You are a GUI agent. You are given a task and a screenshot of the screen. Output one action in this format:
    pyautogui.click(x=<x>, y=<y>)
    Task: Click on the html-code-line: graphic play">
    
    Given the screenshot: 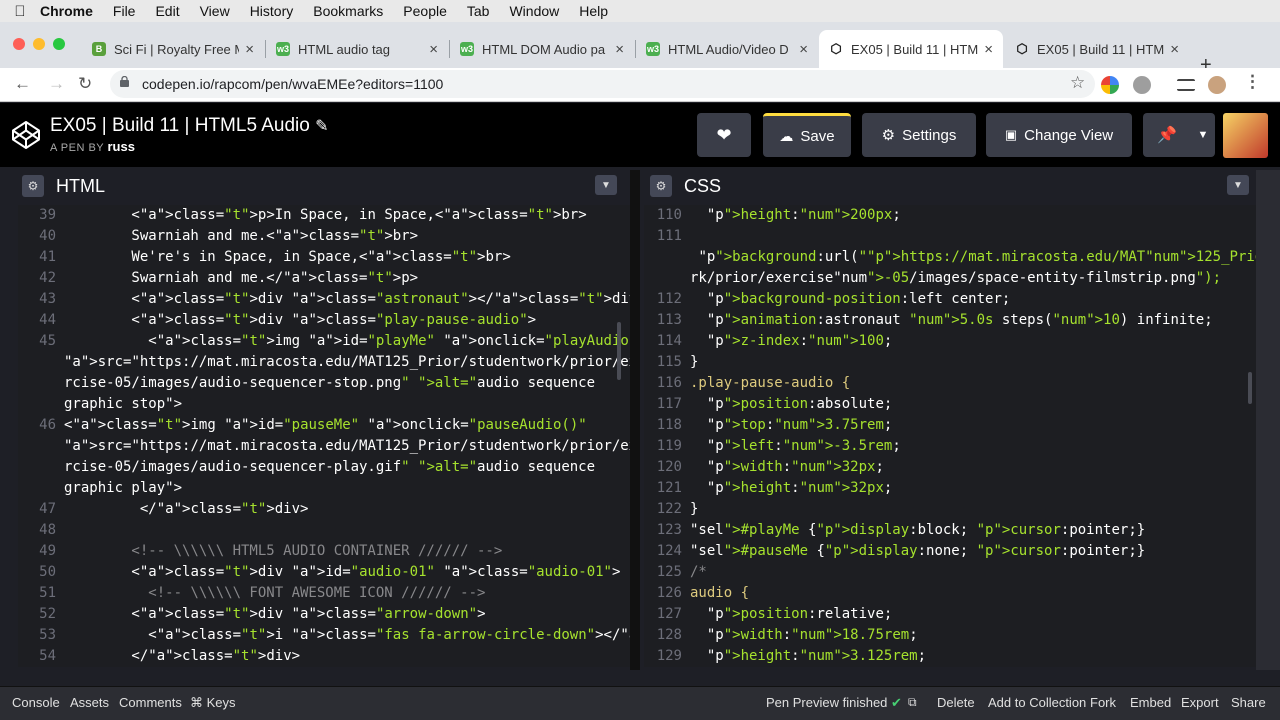 What is the action you would take?
    pyautogui.click(x=100, y=488)
    